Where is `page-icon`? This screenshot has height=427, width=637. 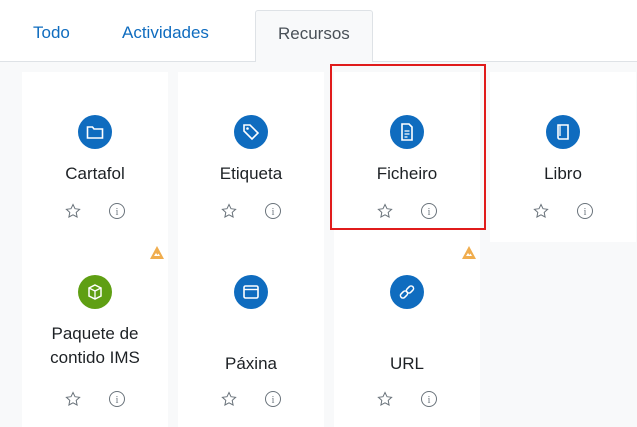 page-icon is located at coordinates (251, 292).